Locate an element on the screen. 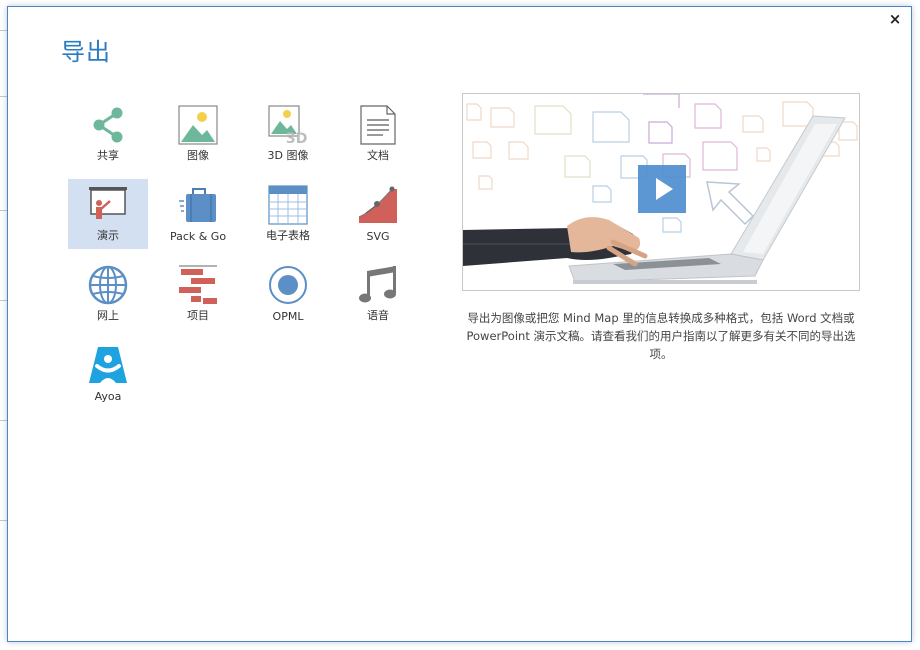 This screenshot has height=650, width=920. play-icon is located at coordinates (664, 189).